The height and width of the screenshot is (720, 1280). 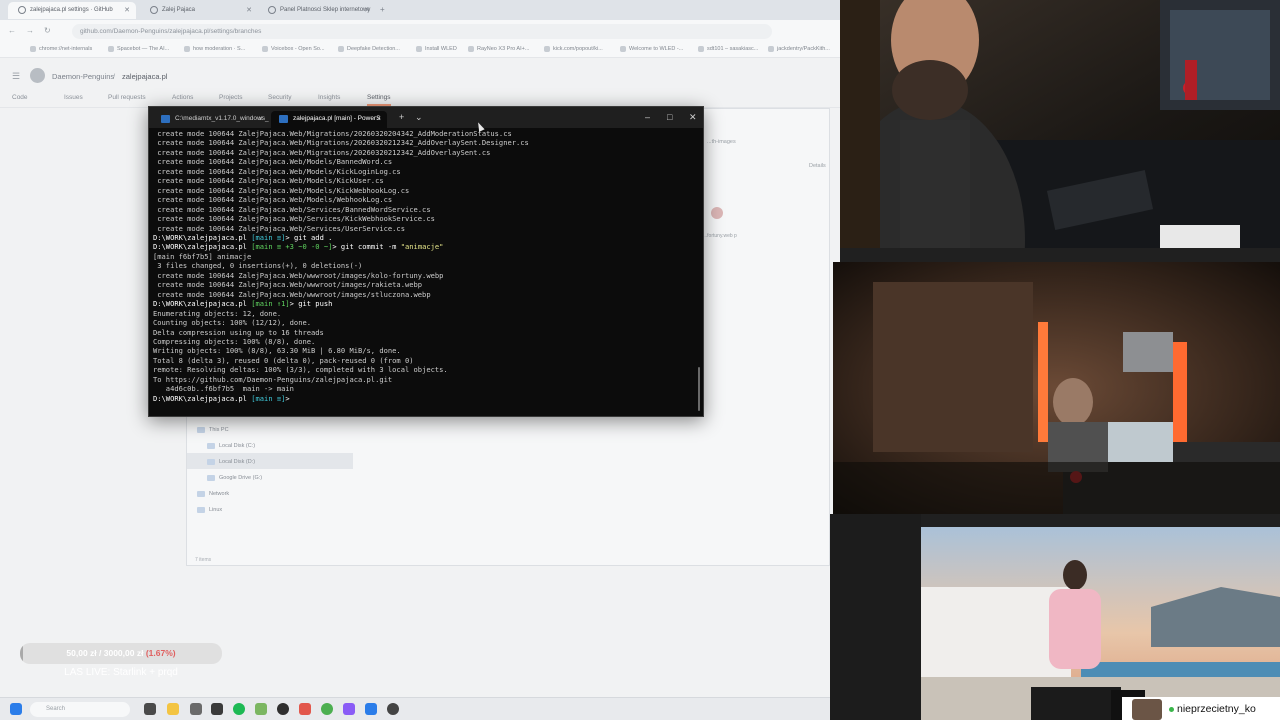 What do you see at coordinates (669, 117) in the screenshot?
I see `maximize-icon: □` at bounding box center [669, 117].